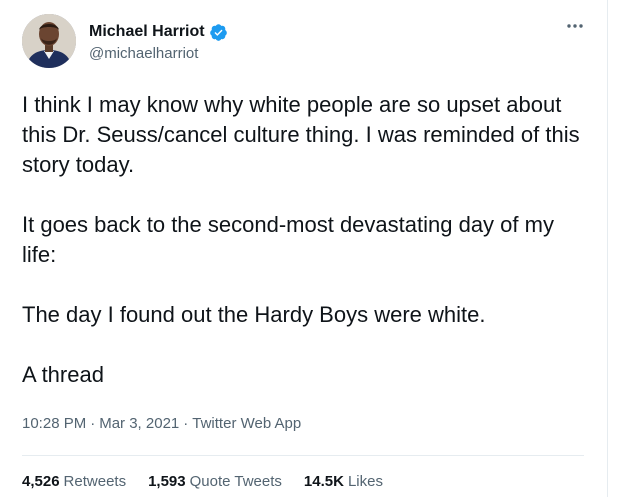 The image size is (627, 497). I want to click on display-name-row: Michael Harriot, so click(158, 32).